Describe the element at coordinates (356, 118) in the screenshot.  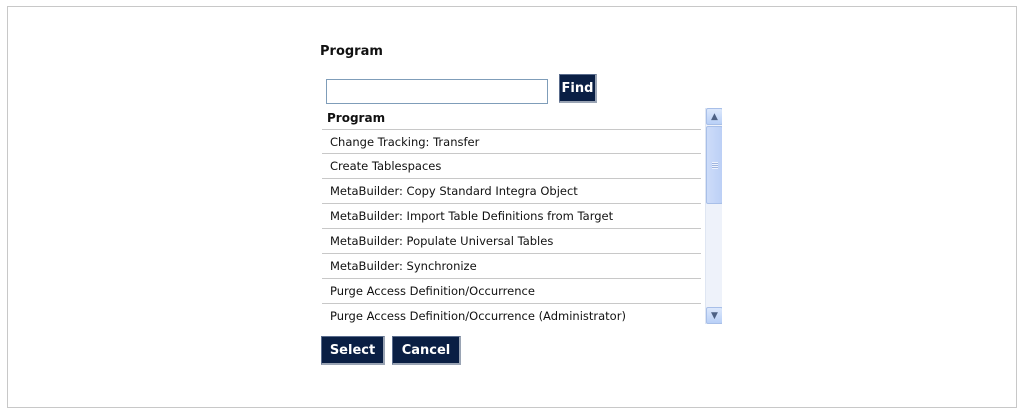
I see `list-column-header: Program` at that location.